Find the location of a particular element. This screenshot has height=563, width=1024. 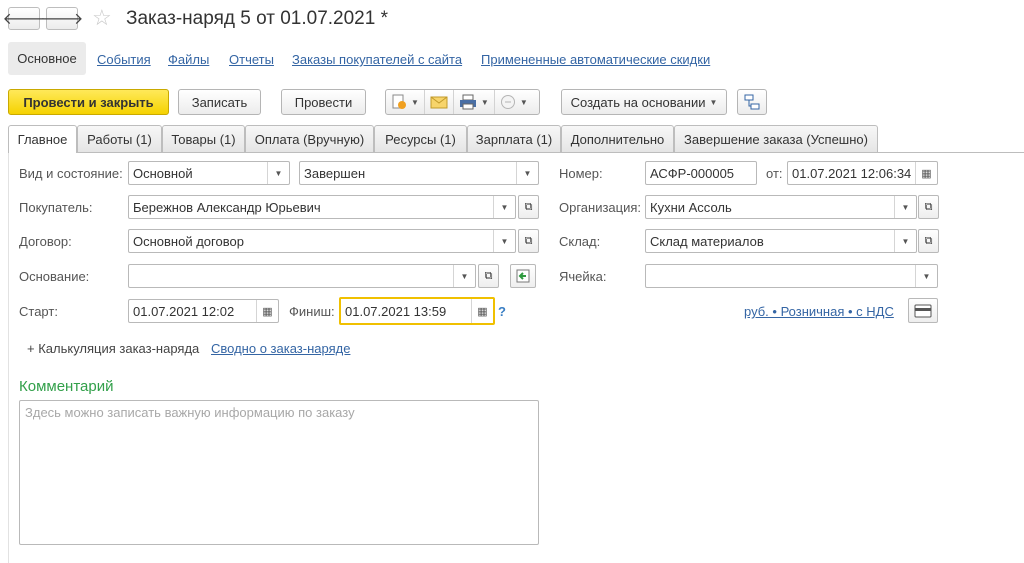

from-label: от: is located at coordinates (774, 173).